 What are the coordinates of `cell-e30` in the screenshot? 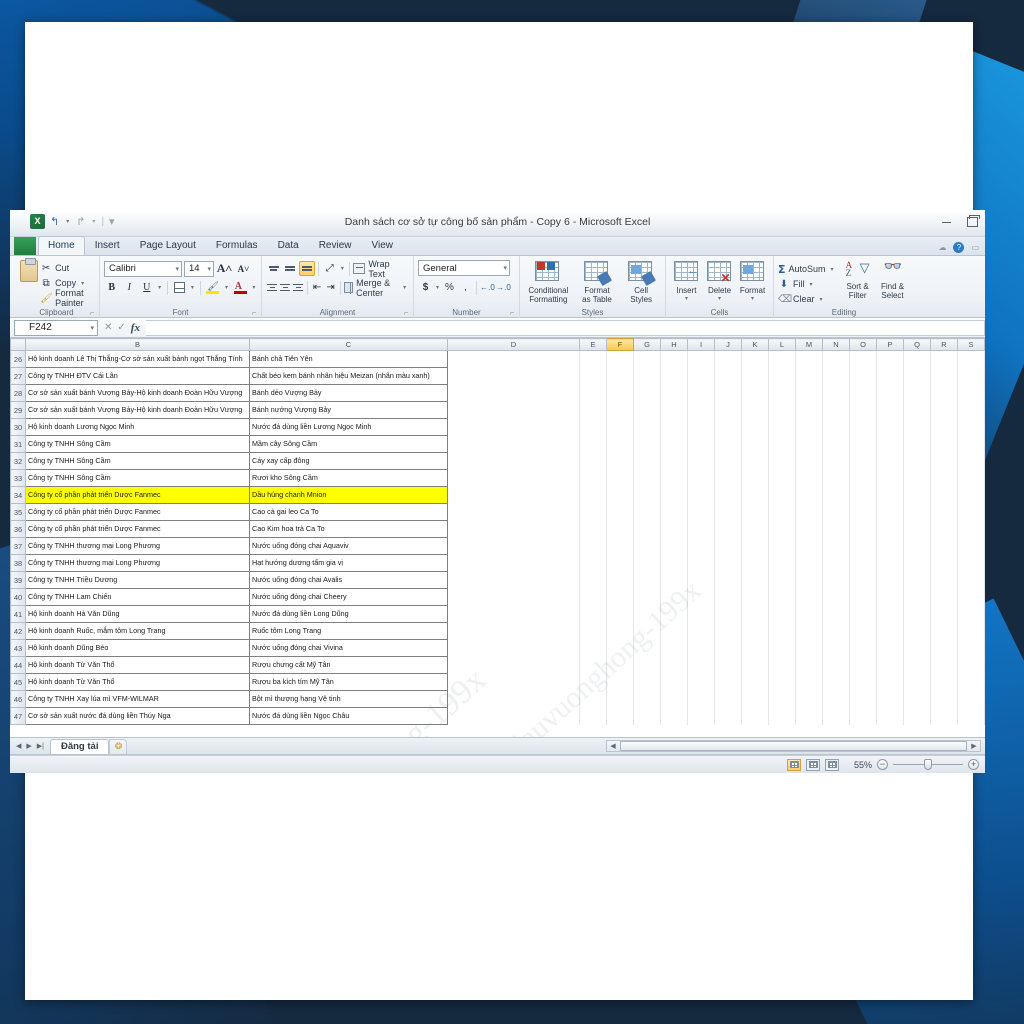 It's located at (593, 427).